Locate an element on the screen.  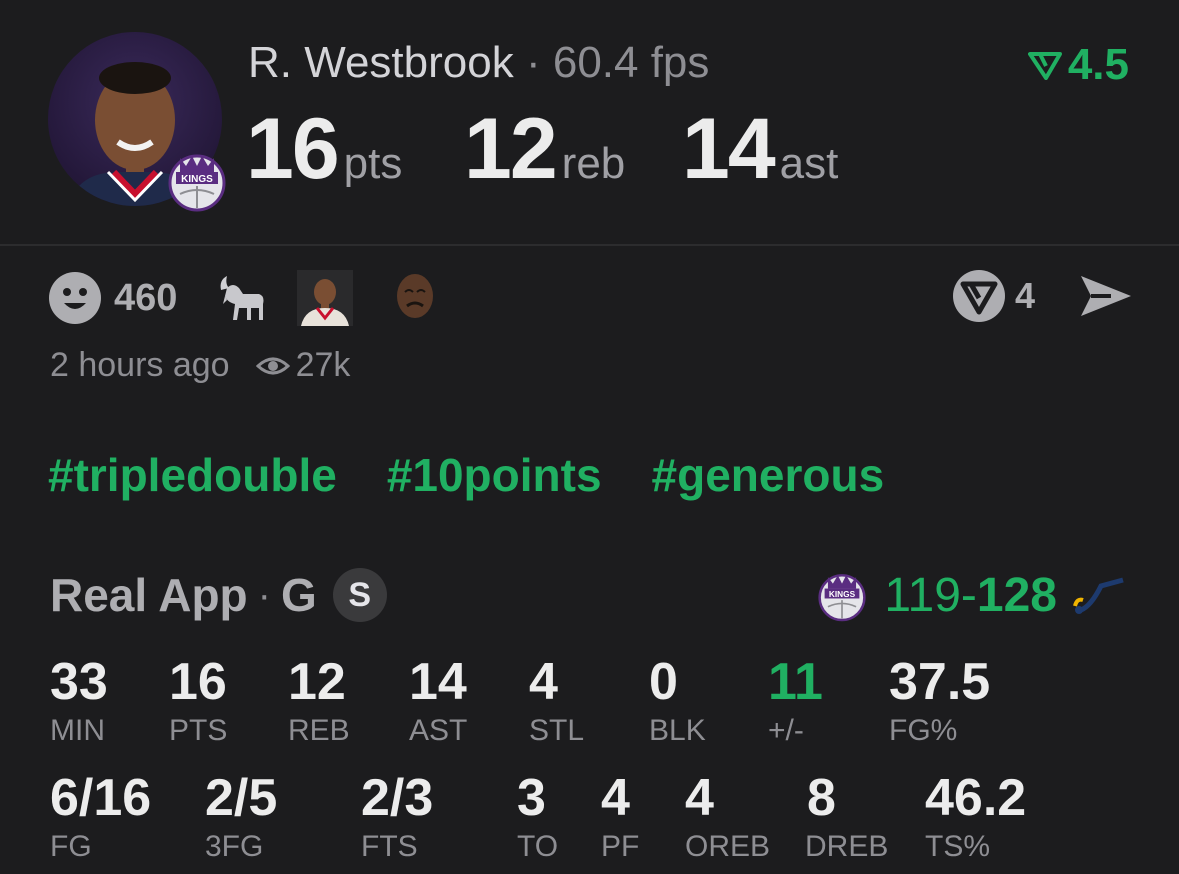
headline-rebounds-unit: reb is located at coordinates (593, 163).